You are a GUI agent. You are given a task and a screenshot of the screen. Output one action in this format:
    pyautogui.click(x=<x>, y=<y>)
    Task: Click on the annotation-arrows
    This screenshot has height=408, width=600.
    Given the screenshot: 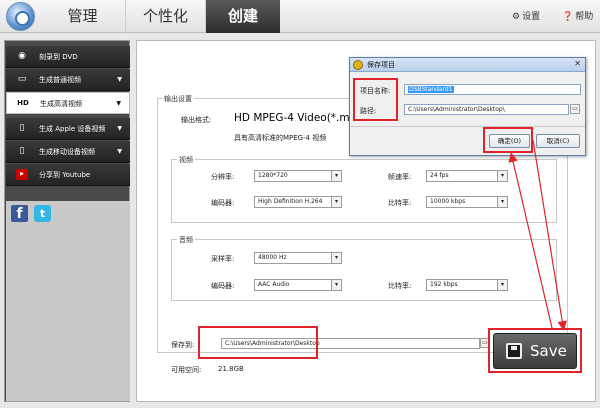 What is the action you would take?
    pyautogui.click(x=537, y=235)
    